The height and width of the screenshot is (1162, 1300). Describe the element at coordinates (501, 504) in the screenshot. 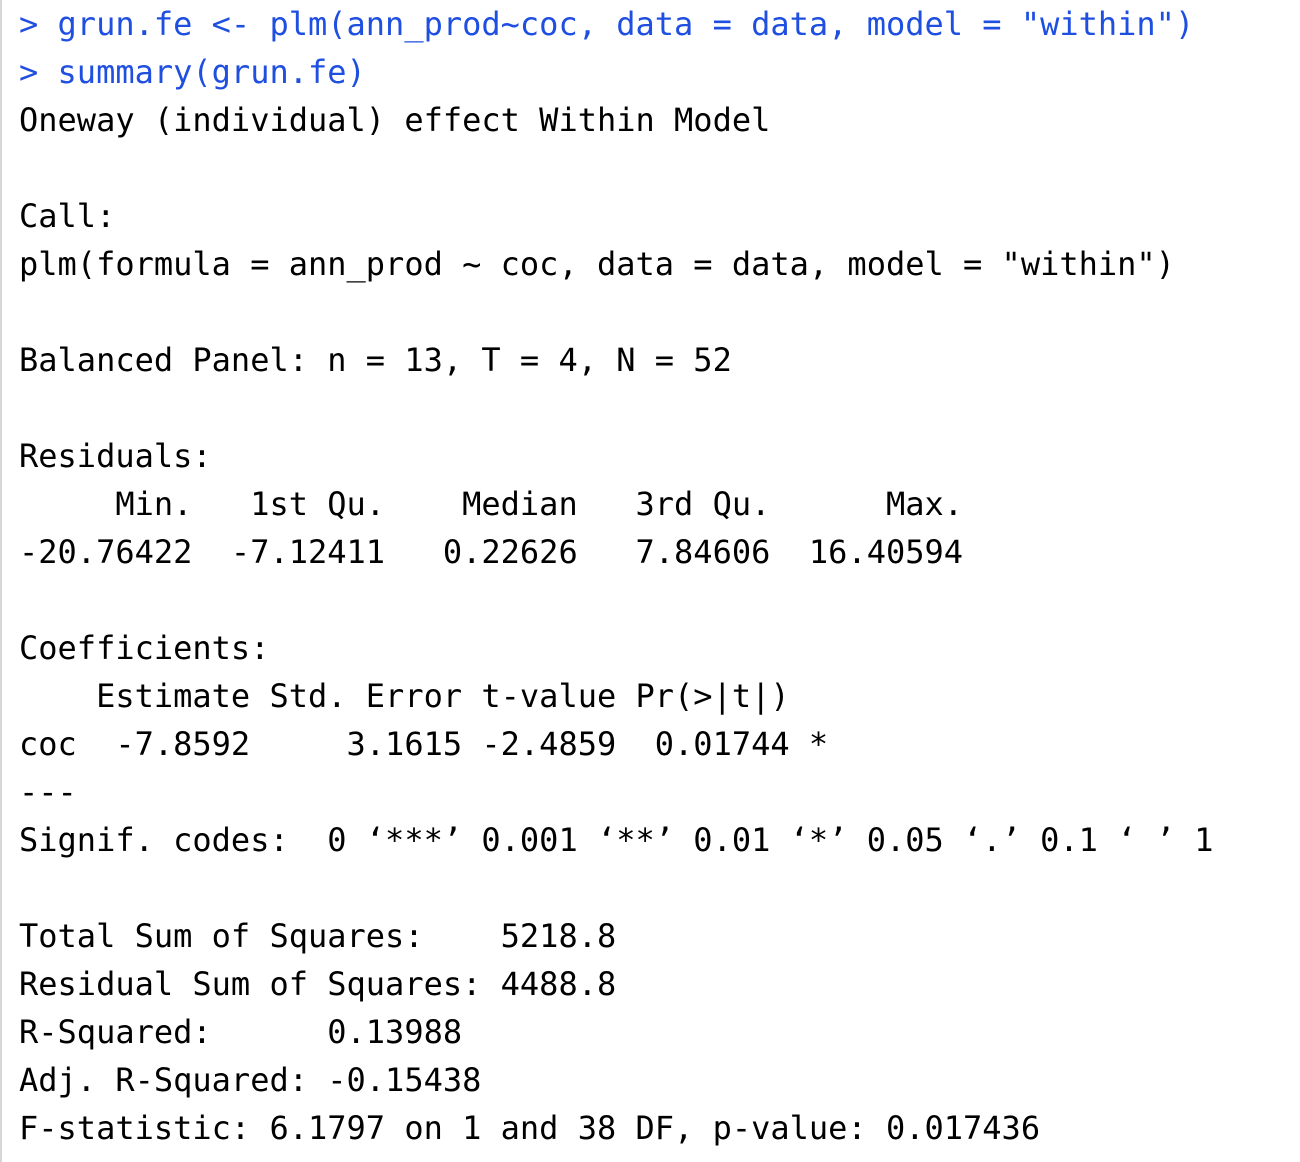

I see `residuals-labels: Min. 1st Qu. Median 3rd Qu. Max.` at that location.